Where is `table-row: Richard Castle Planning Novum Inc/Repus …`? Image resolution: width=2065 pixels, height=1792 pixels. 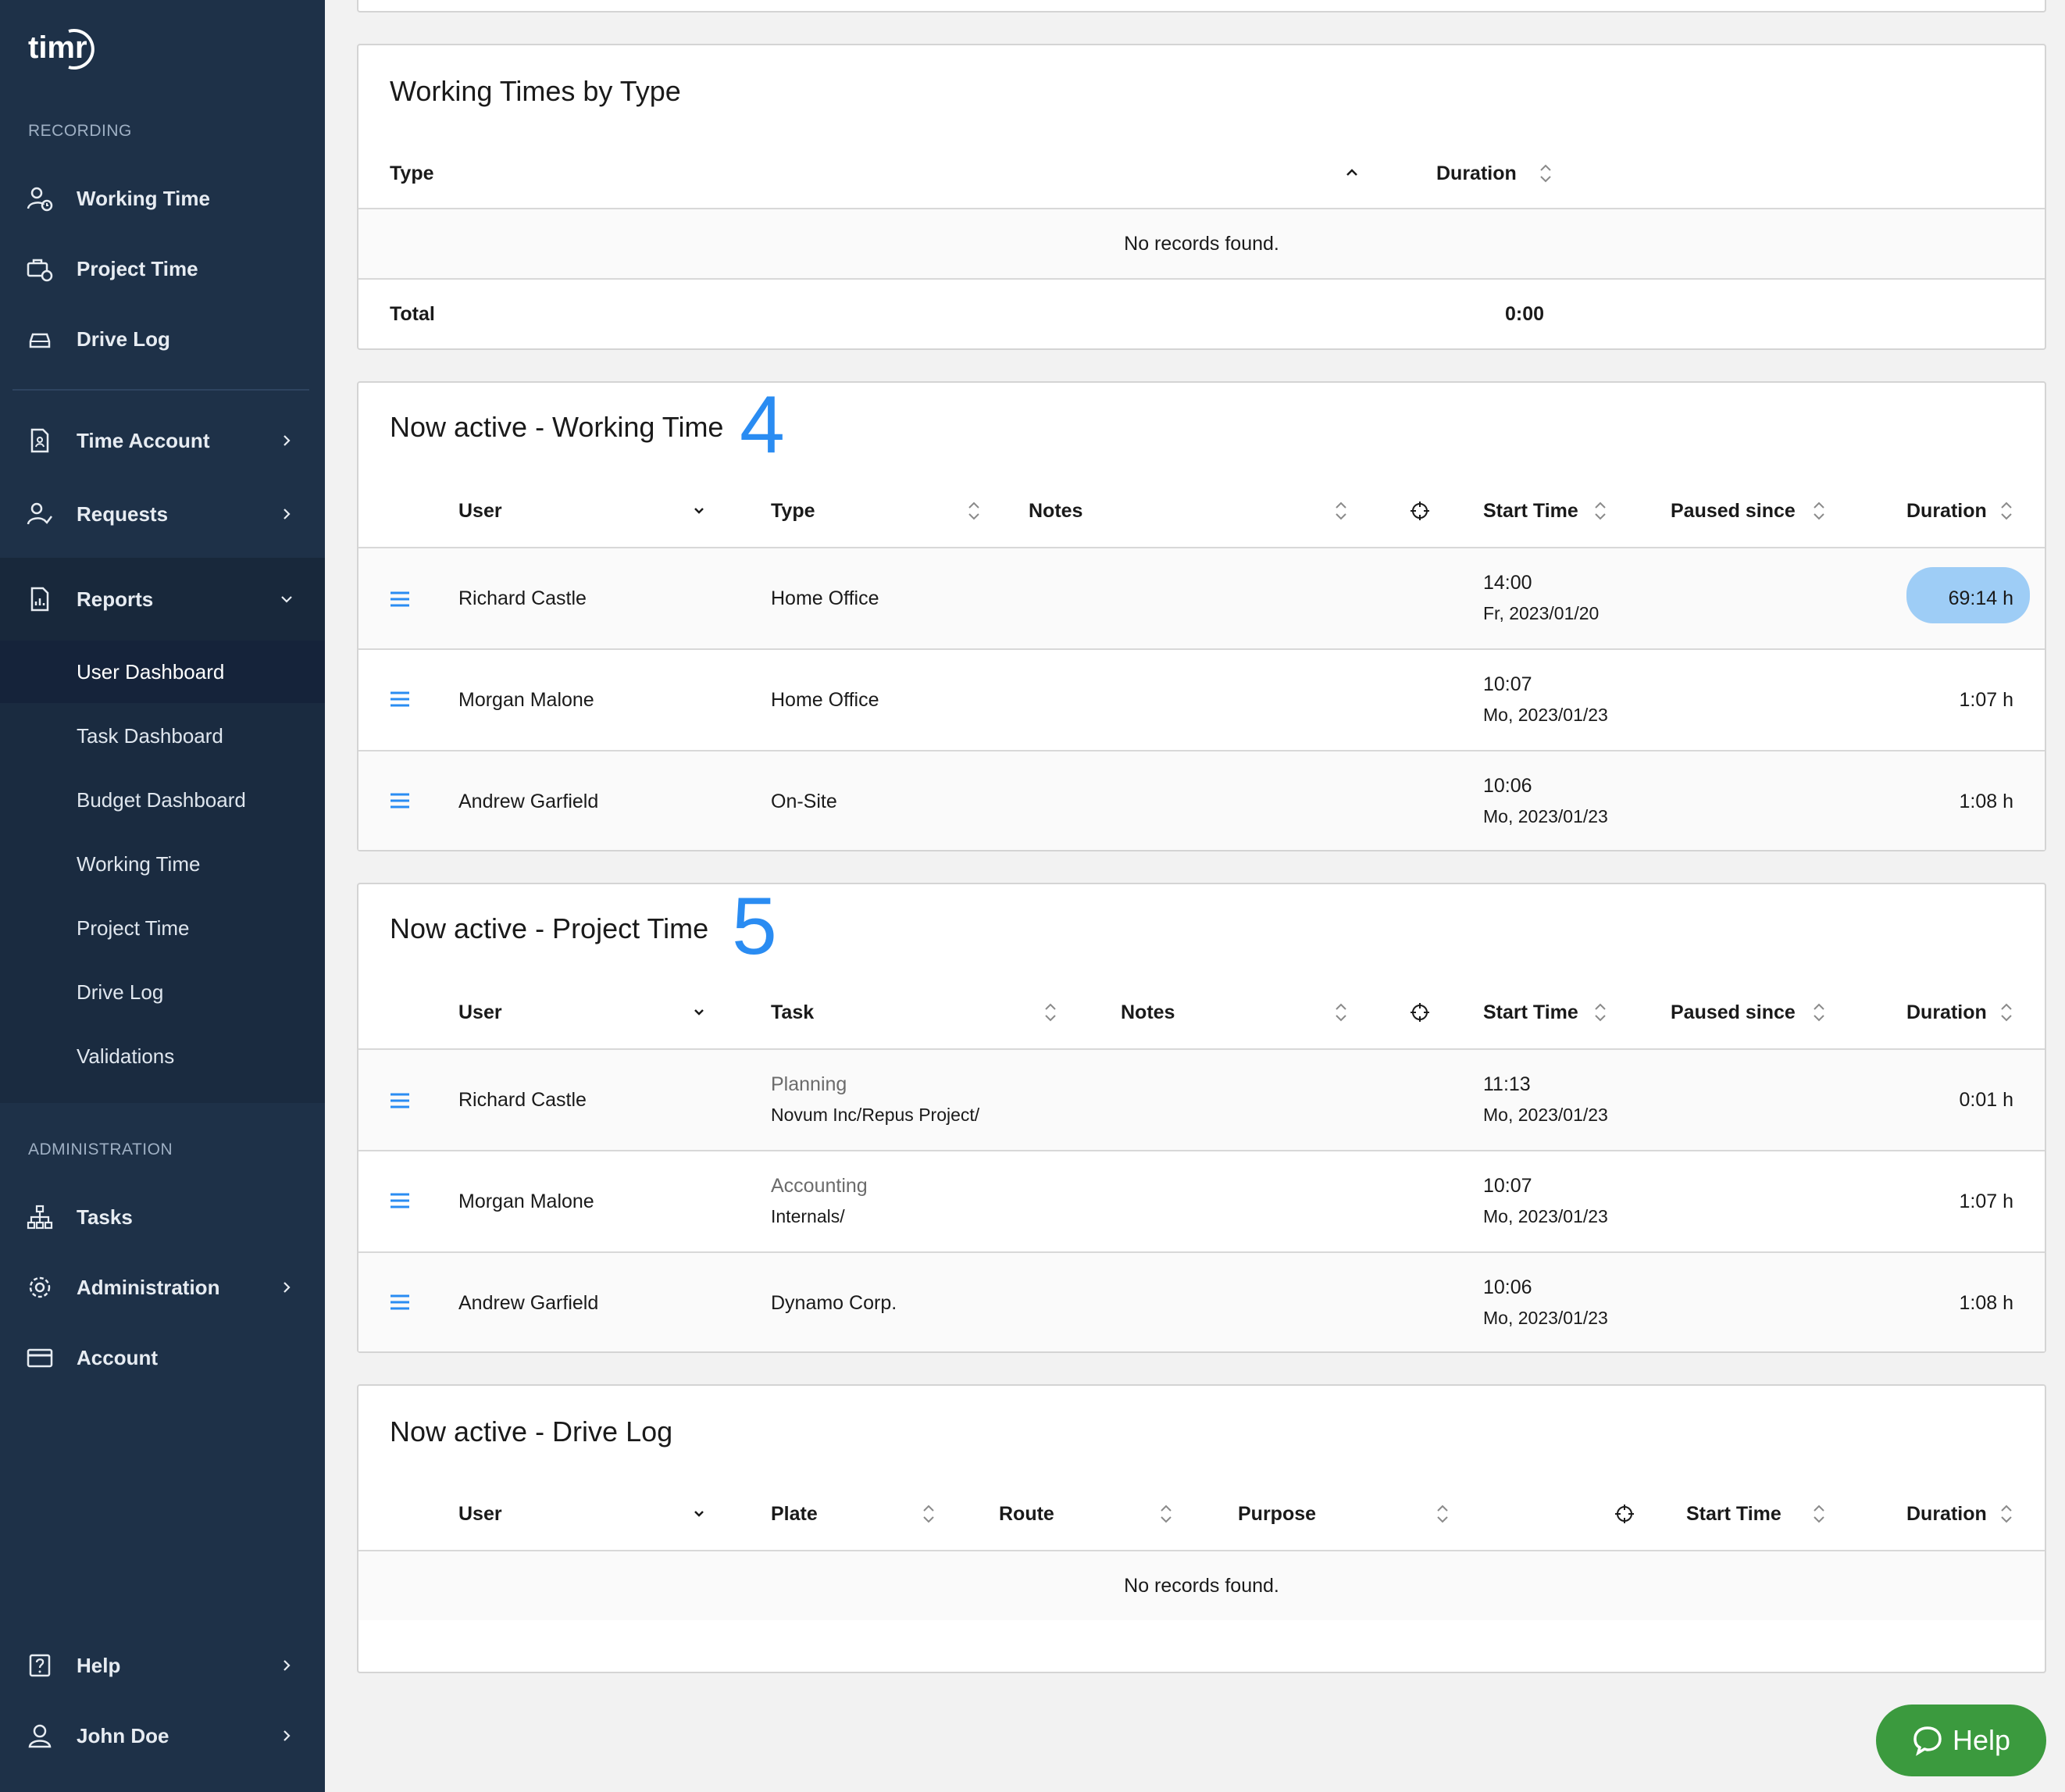
table-row: Richard Castle Planning Novum Inc/Repus … is located at coordinates (1201, 1100).